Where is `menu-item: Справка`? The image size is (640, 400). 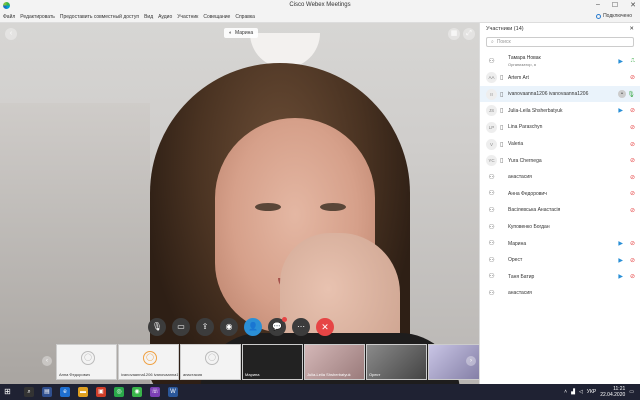 menu-item: Справка is located at coordinates (245, 17).